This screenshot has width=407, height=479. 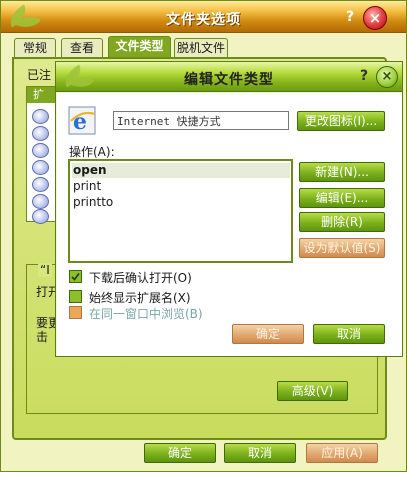 What do you see at coordinates (180, 211) in the screenshot?
I see `actions-list: open print printto` at bounding box center [180, 211].